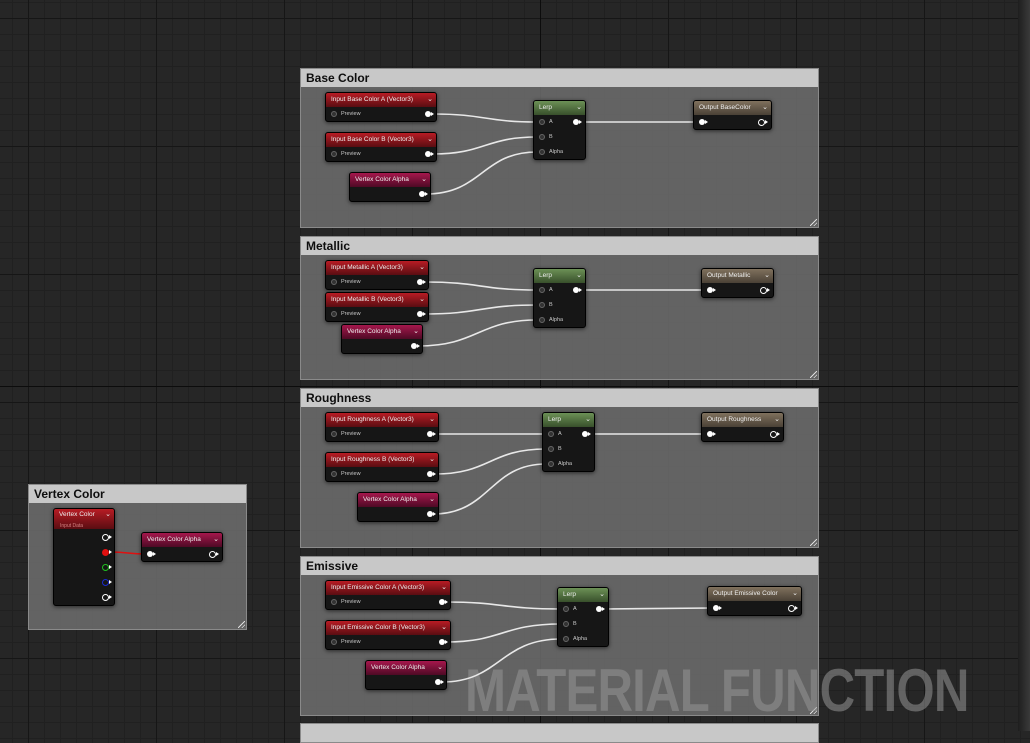 Image resolution: width=1030 pixels, height=743 pixels. Describe the element at coordinates (107, 567) in the screenshot. I see `output-pin-green-icon` at that location.